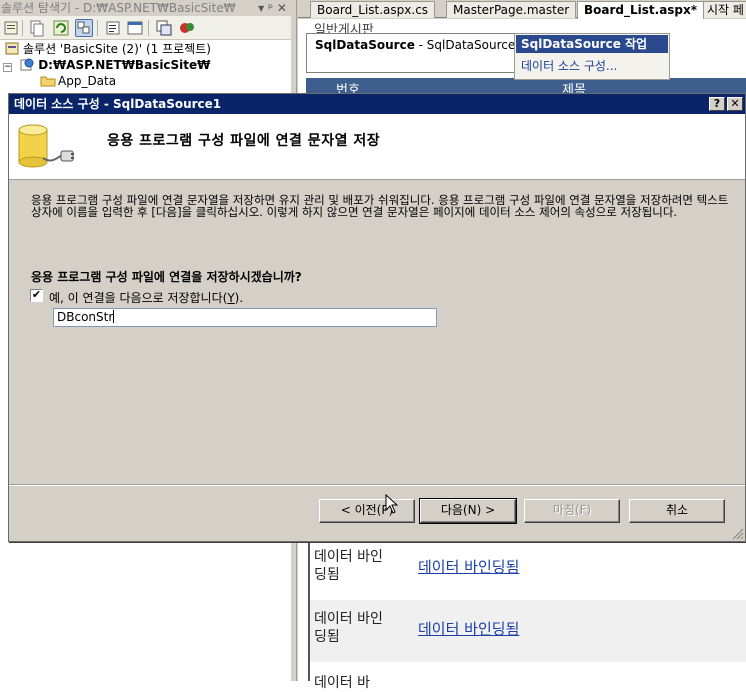  Describe the element at coordinates (114, 316) in the screenshot. I see `text-caret` at that location.